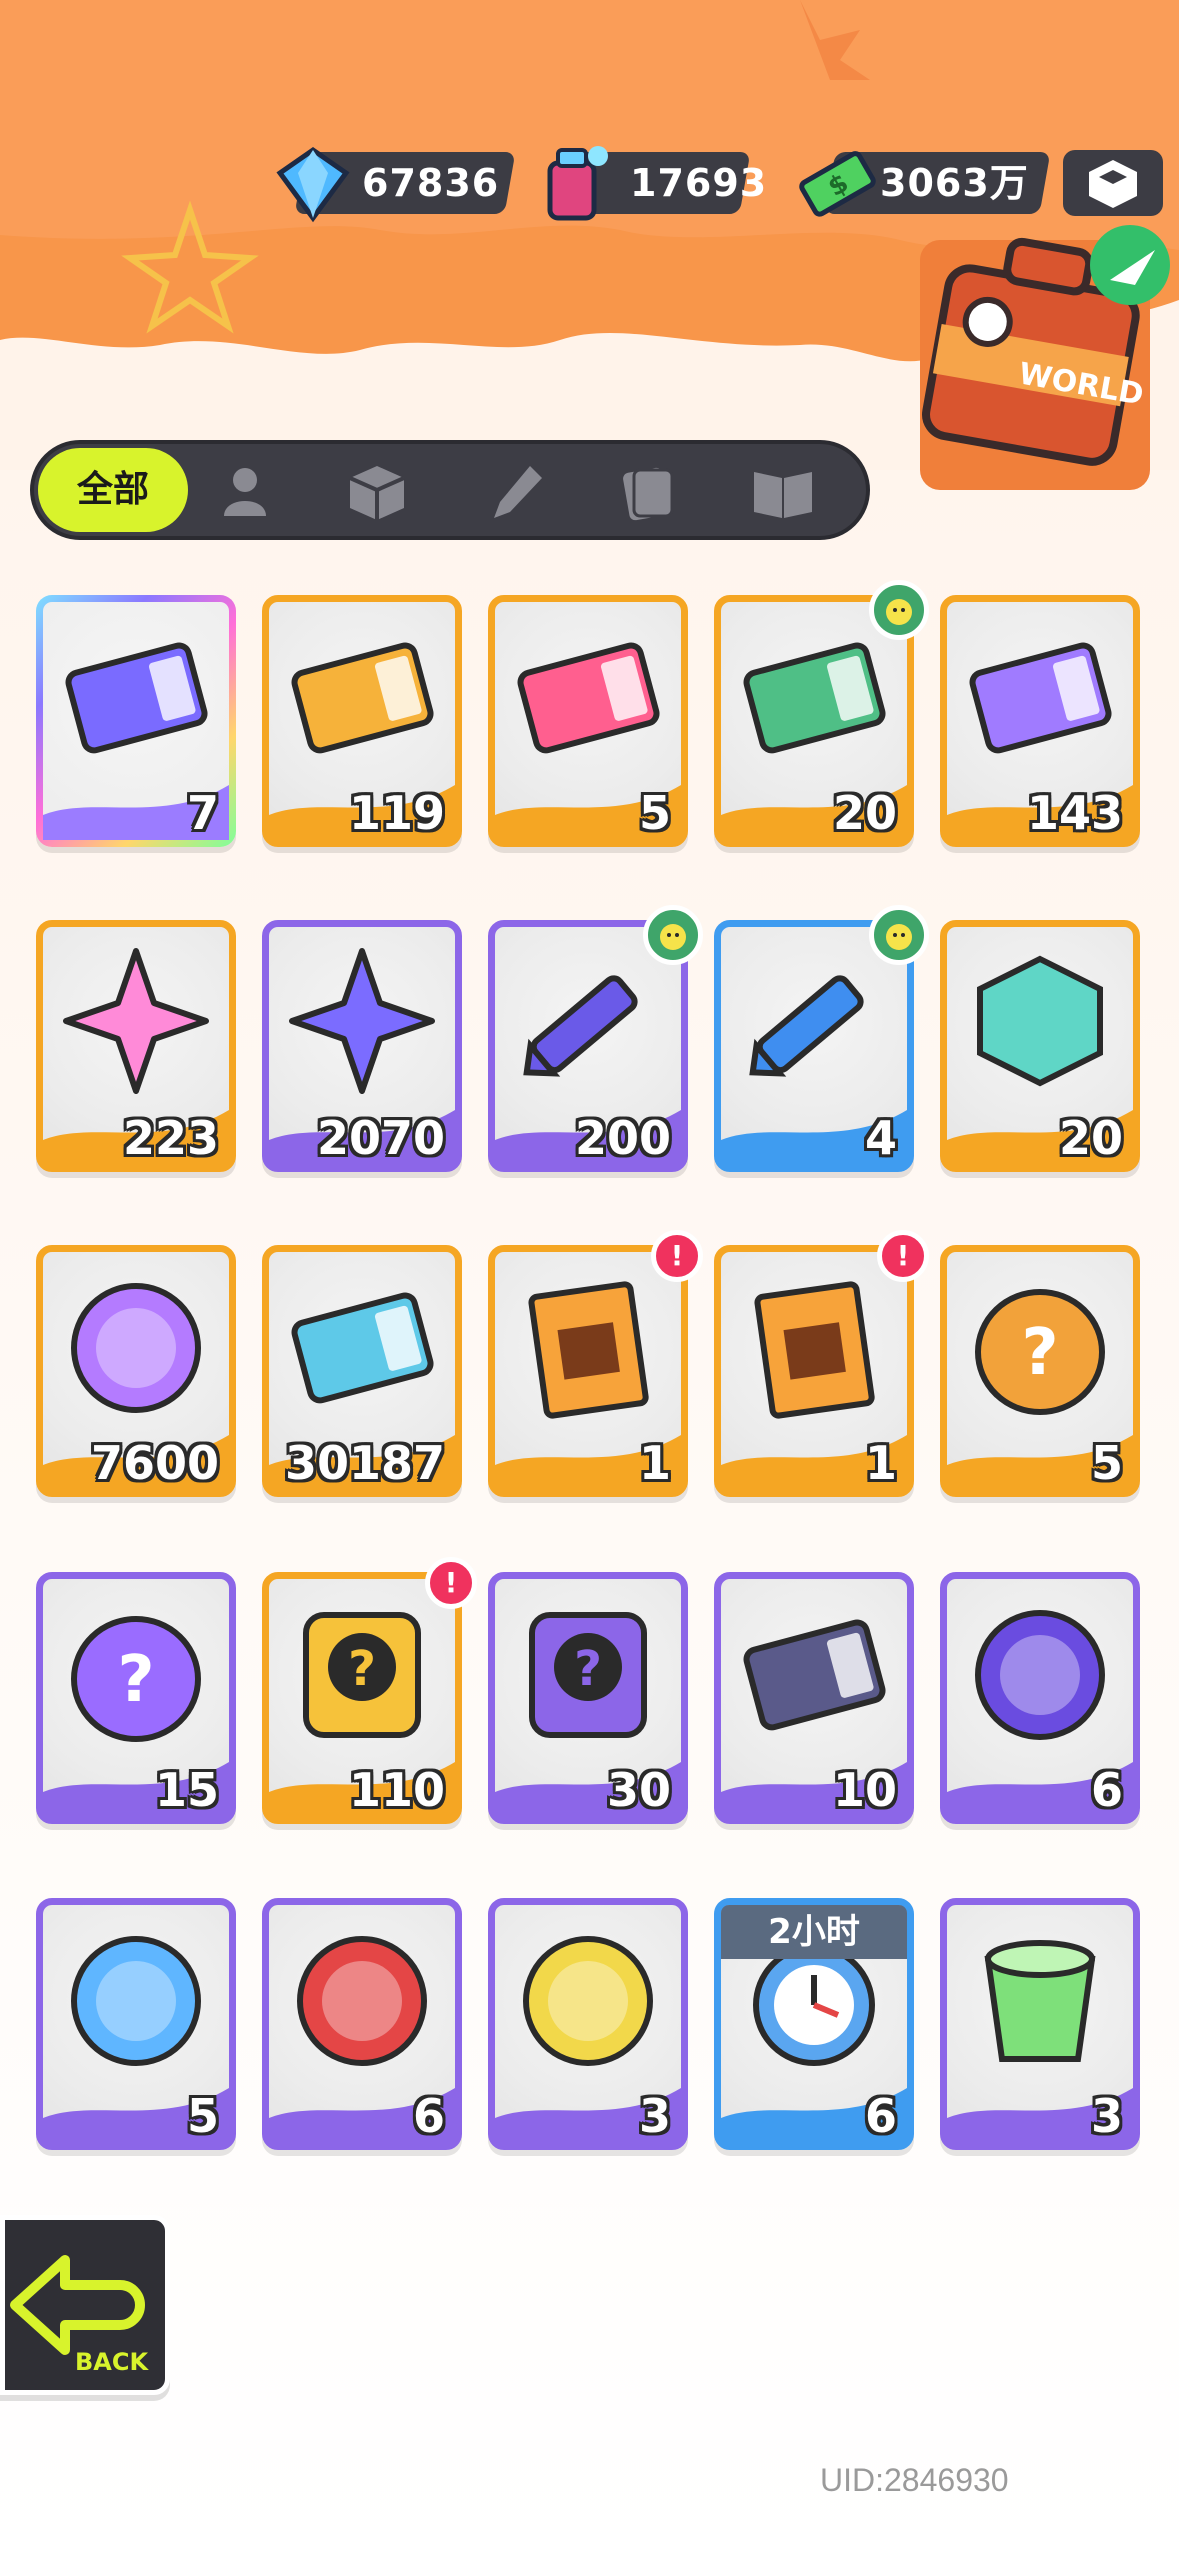  I want to click on item-card: 200, so click(595, 1038).